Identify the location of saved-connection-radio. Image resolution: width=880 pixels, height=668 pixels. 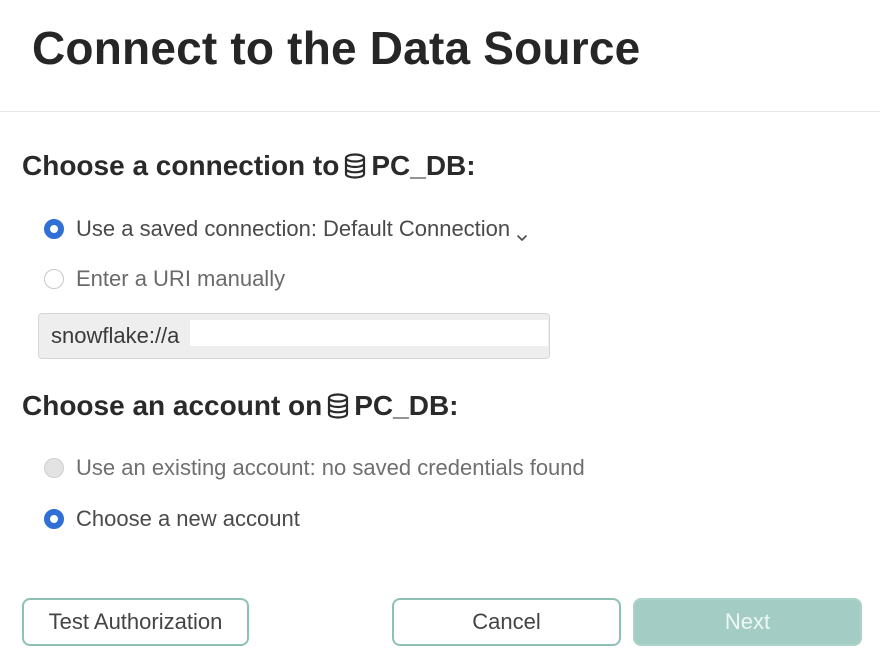
(54, 229).